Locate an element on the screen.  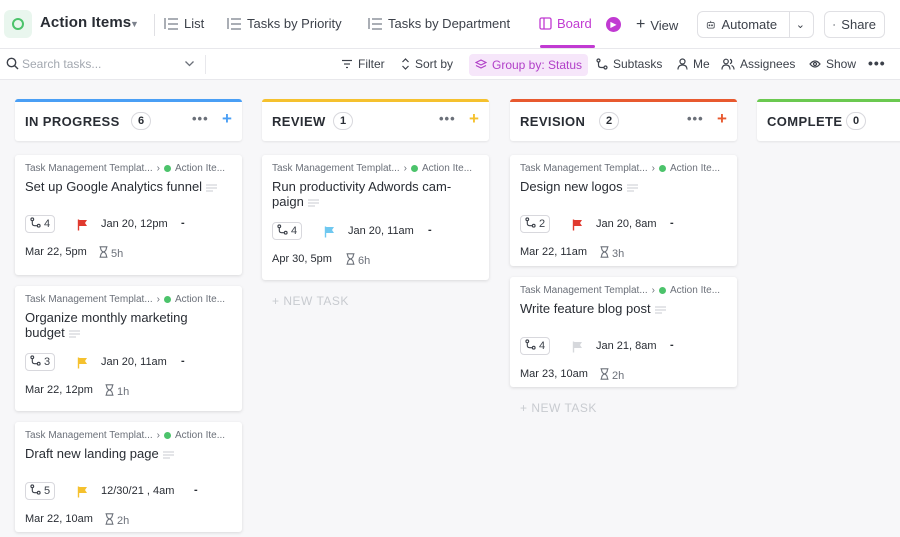
task-title-text: Write feature blog post is located at coordinates (585, 308).